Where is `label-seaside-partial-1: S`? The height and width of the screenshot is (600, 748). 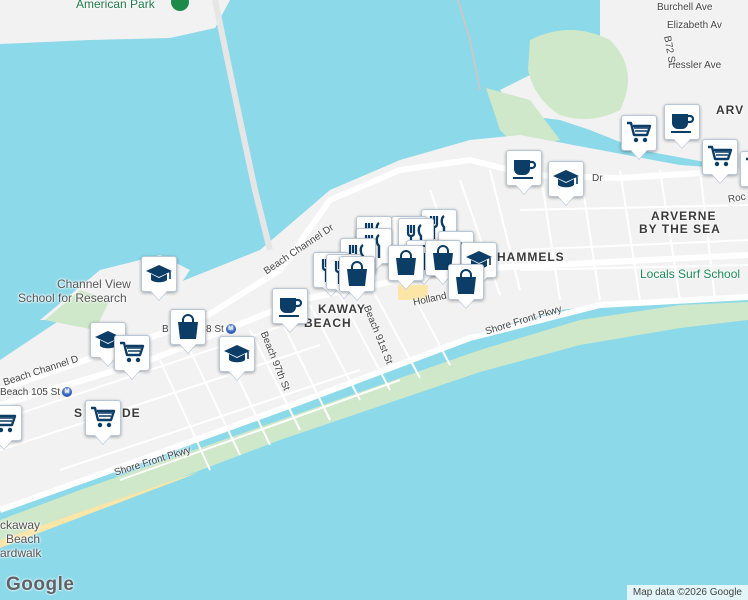 label-seaside-partial-1: S is located at coordinates (79, 413).